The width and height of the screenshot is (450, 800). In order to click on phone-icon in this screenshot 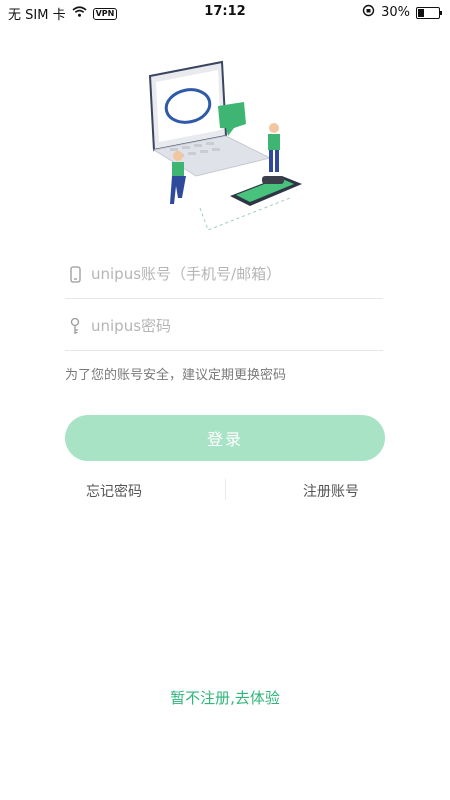, I will do `click(75, 274)`.